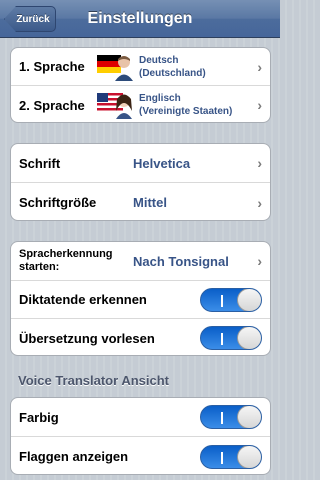  Describe the element at coordinates (66, 260) in the screenshot. I see `recognition-start-label: Spracherkennung starten:` at that location.